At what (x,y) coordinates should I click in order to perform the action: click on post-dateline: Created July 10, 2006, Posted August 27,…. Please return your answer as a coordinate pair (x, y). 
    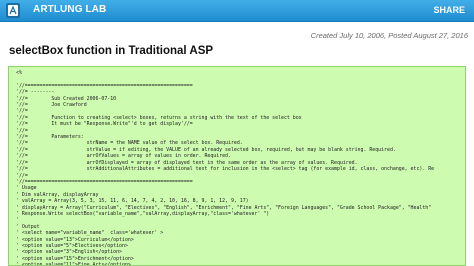
    Looking at the image, I should click on (389, 35).